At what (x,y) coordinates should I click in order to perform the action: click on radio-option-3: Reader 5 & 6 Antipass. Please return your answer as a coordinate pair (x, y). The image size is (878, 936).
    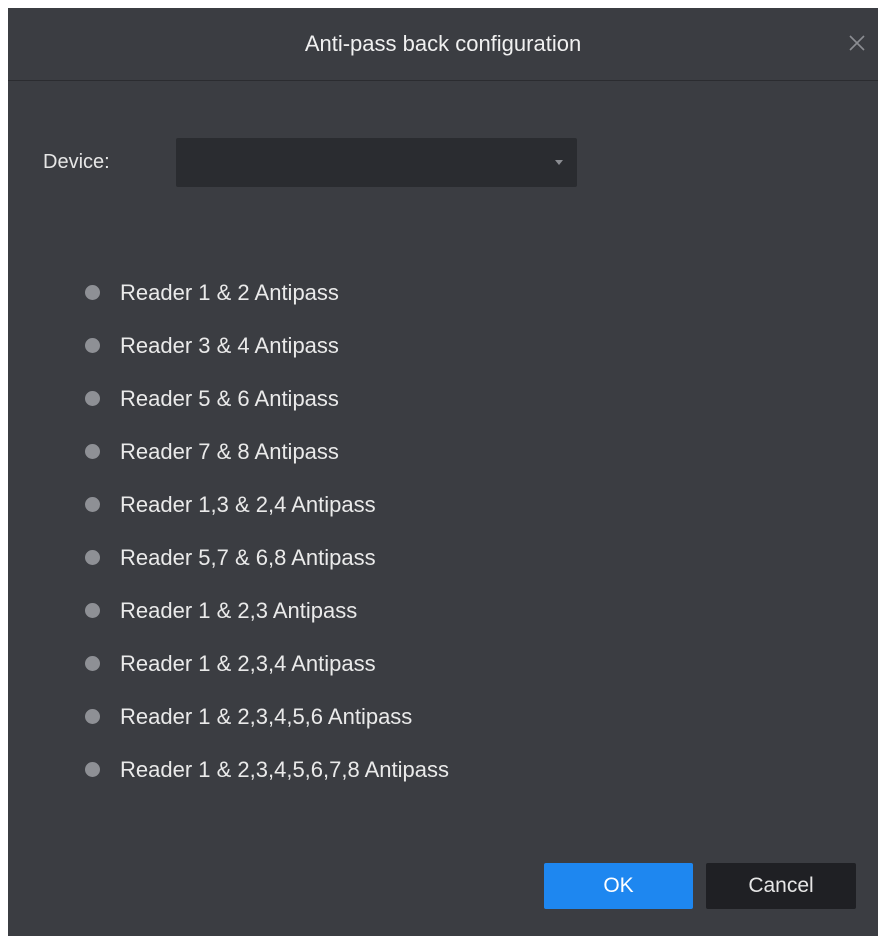
    Looking at the image, I should click on (267, 398).